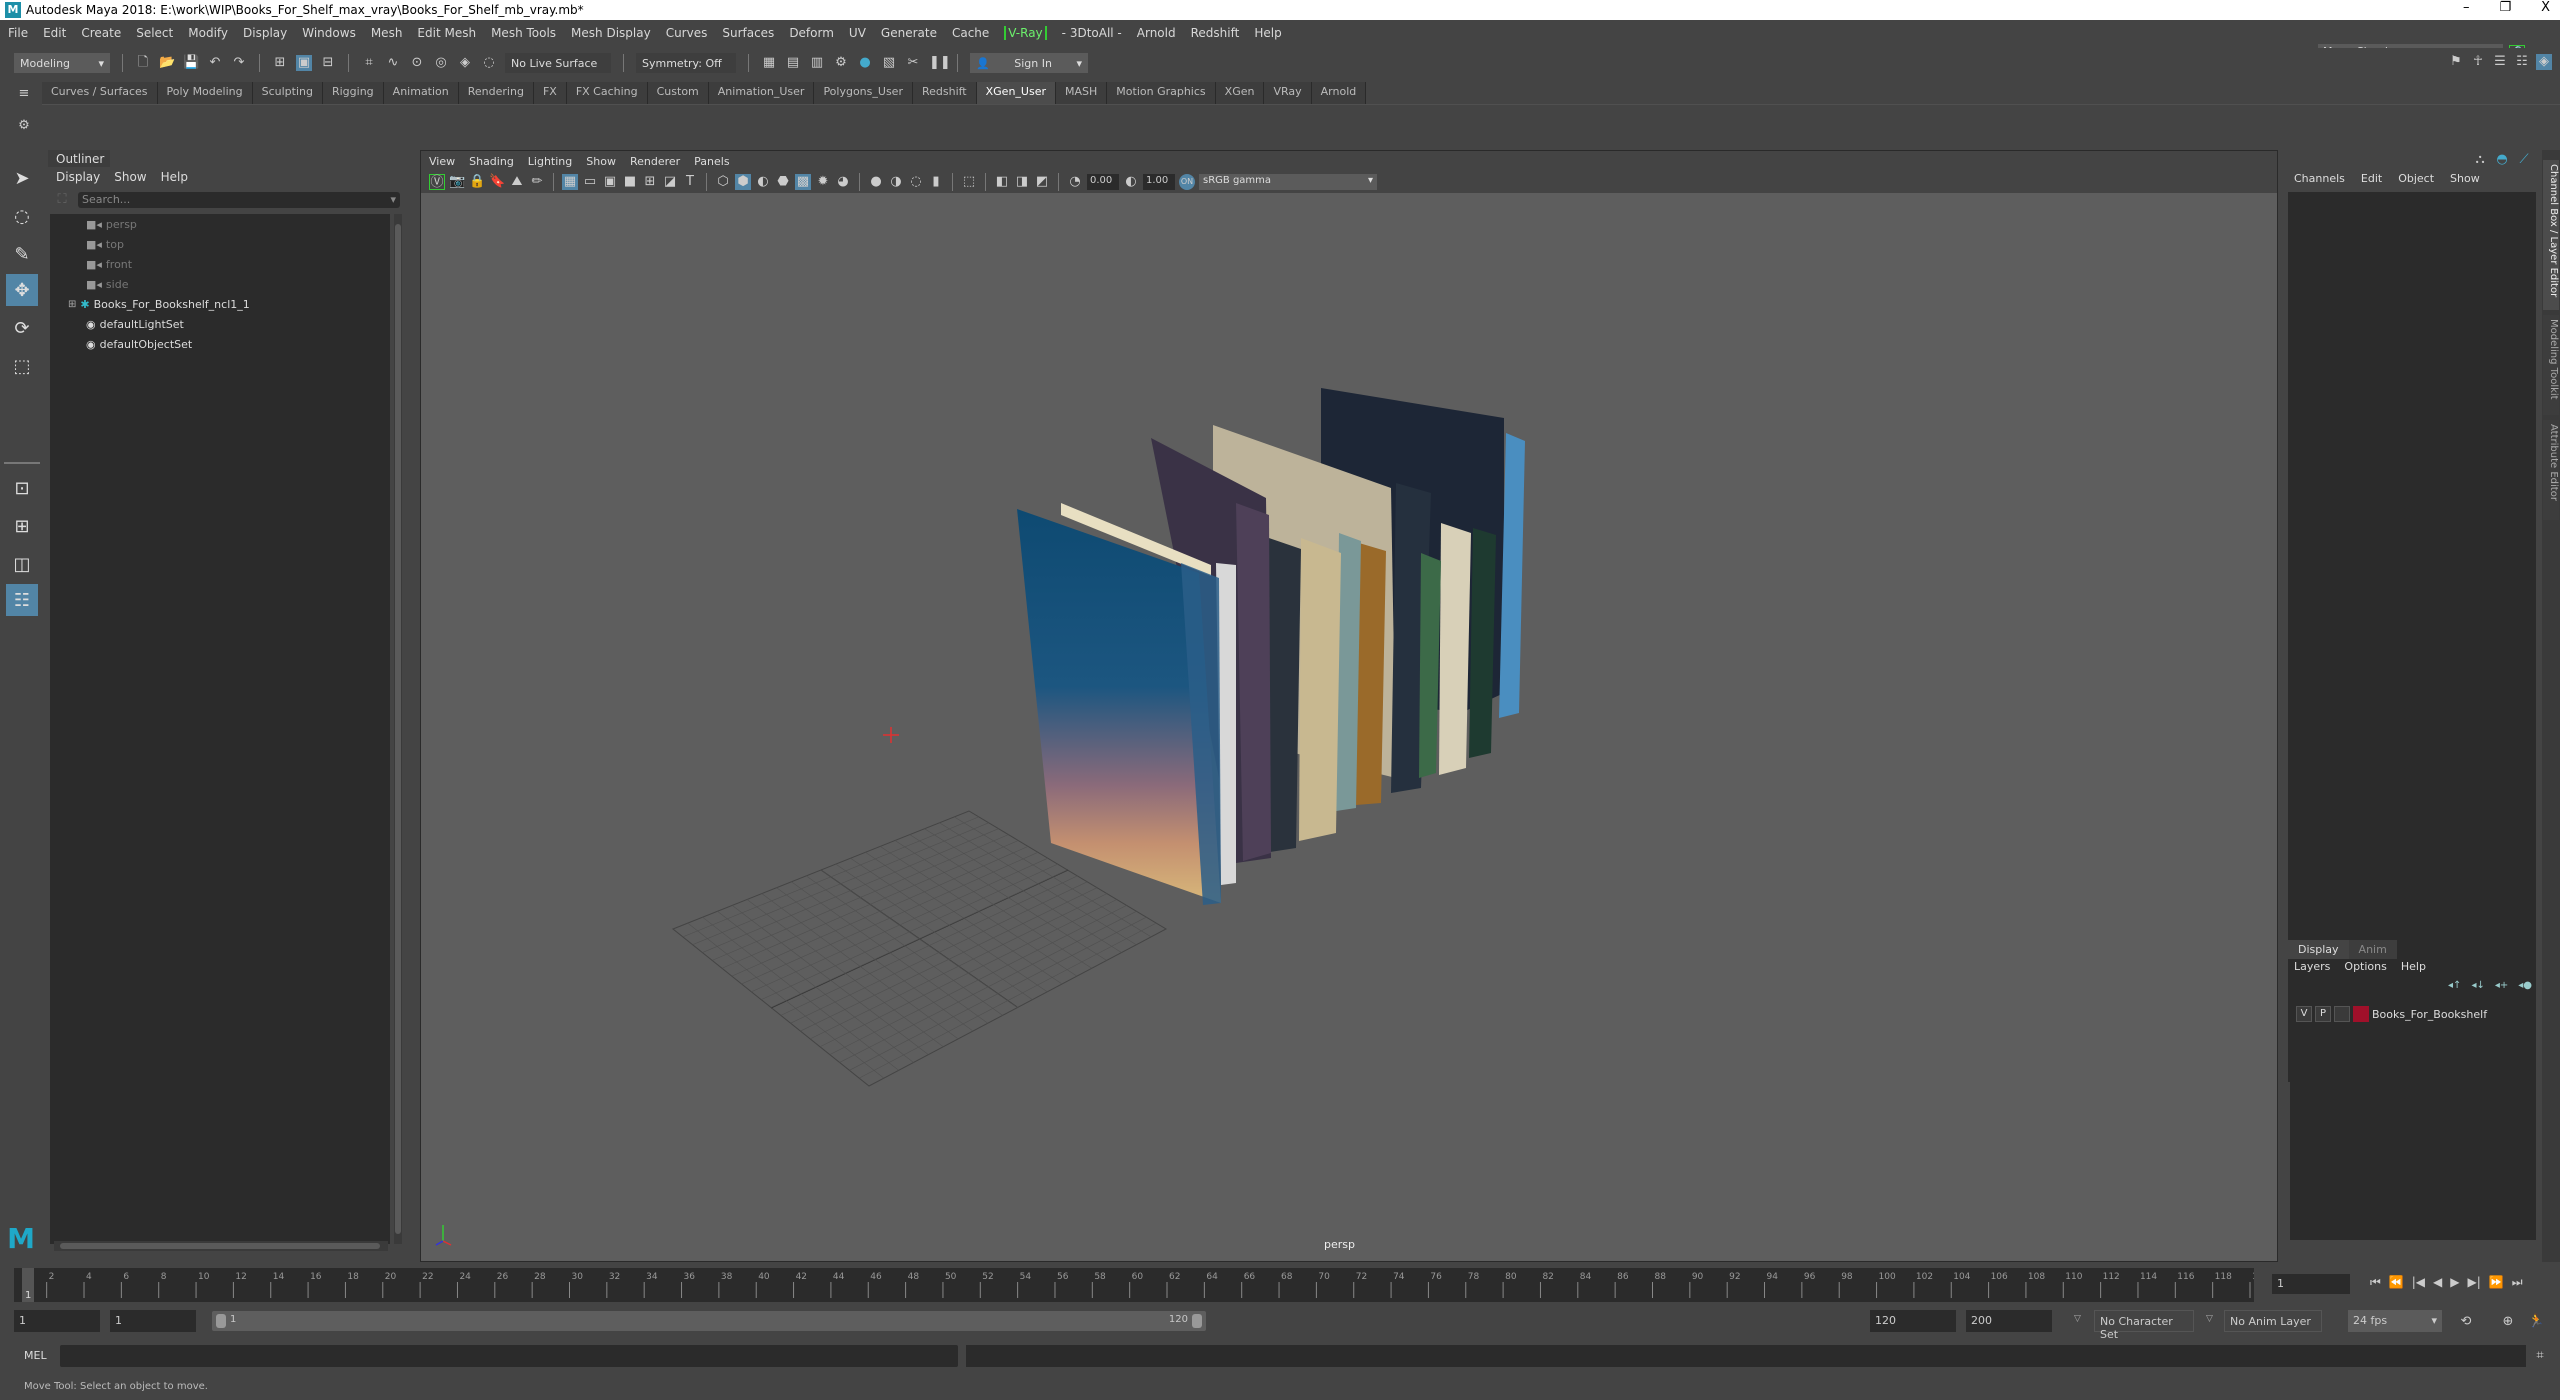  Describe the element at coordinates (18, 33) in the screenshot. I see `menu-file: File` at that location.